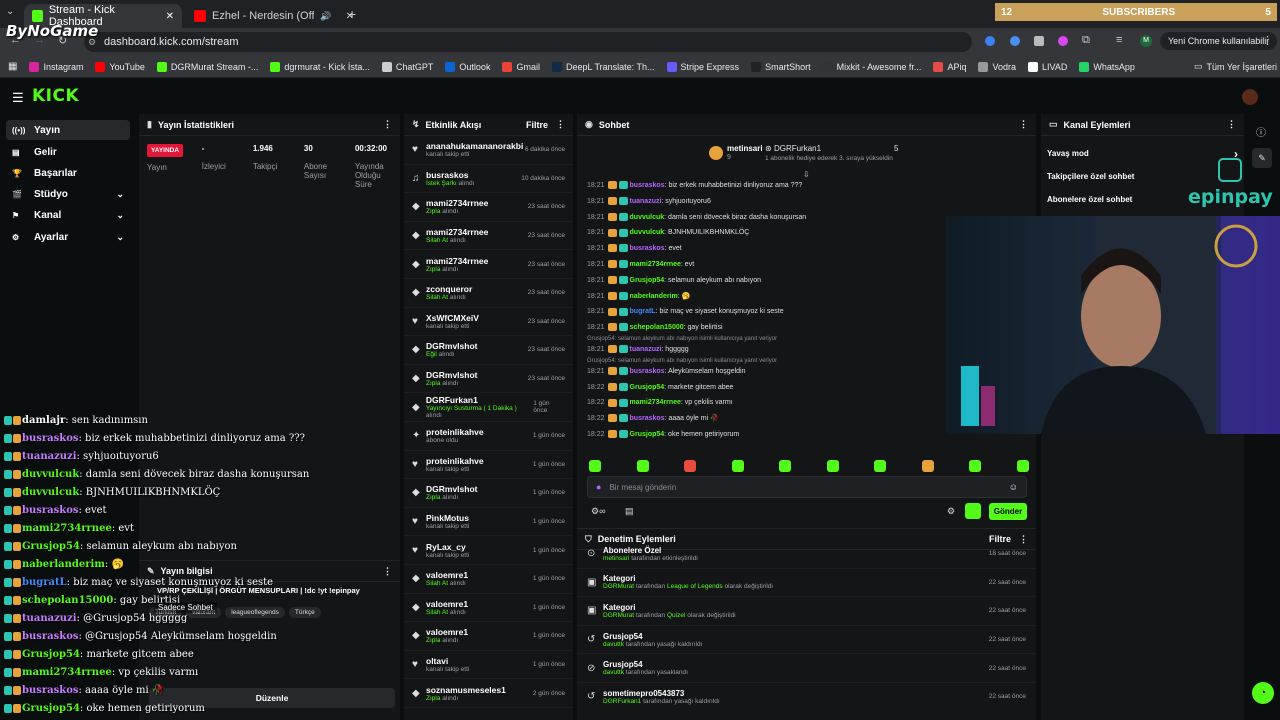 This screenshot has width=1280, height=720. What do you see at coordinates (618, 586) in the screenshot?
I see `moderation-actor: DGRMurat` at bounding box center [618, 586].